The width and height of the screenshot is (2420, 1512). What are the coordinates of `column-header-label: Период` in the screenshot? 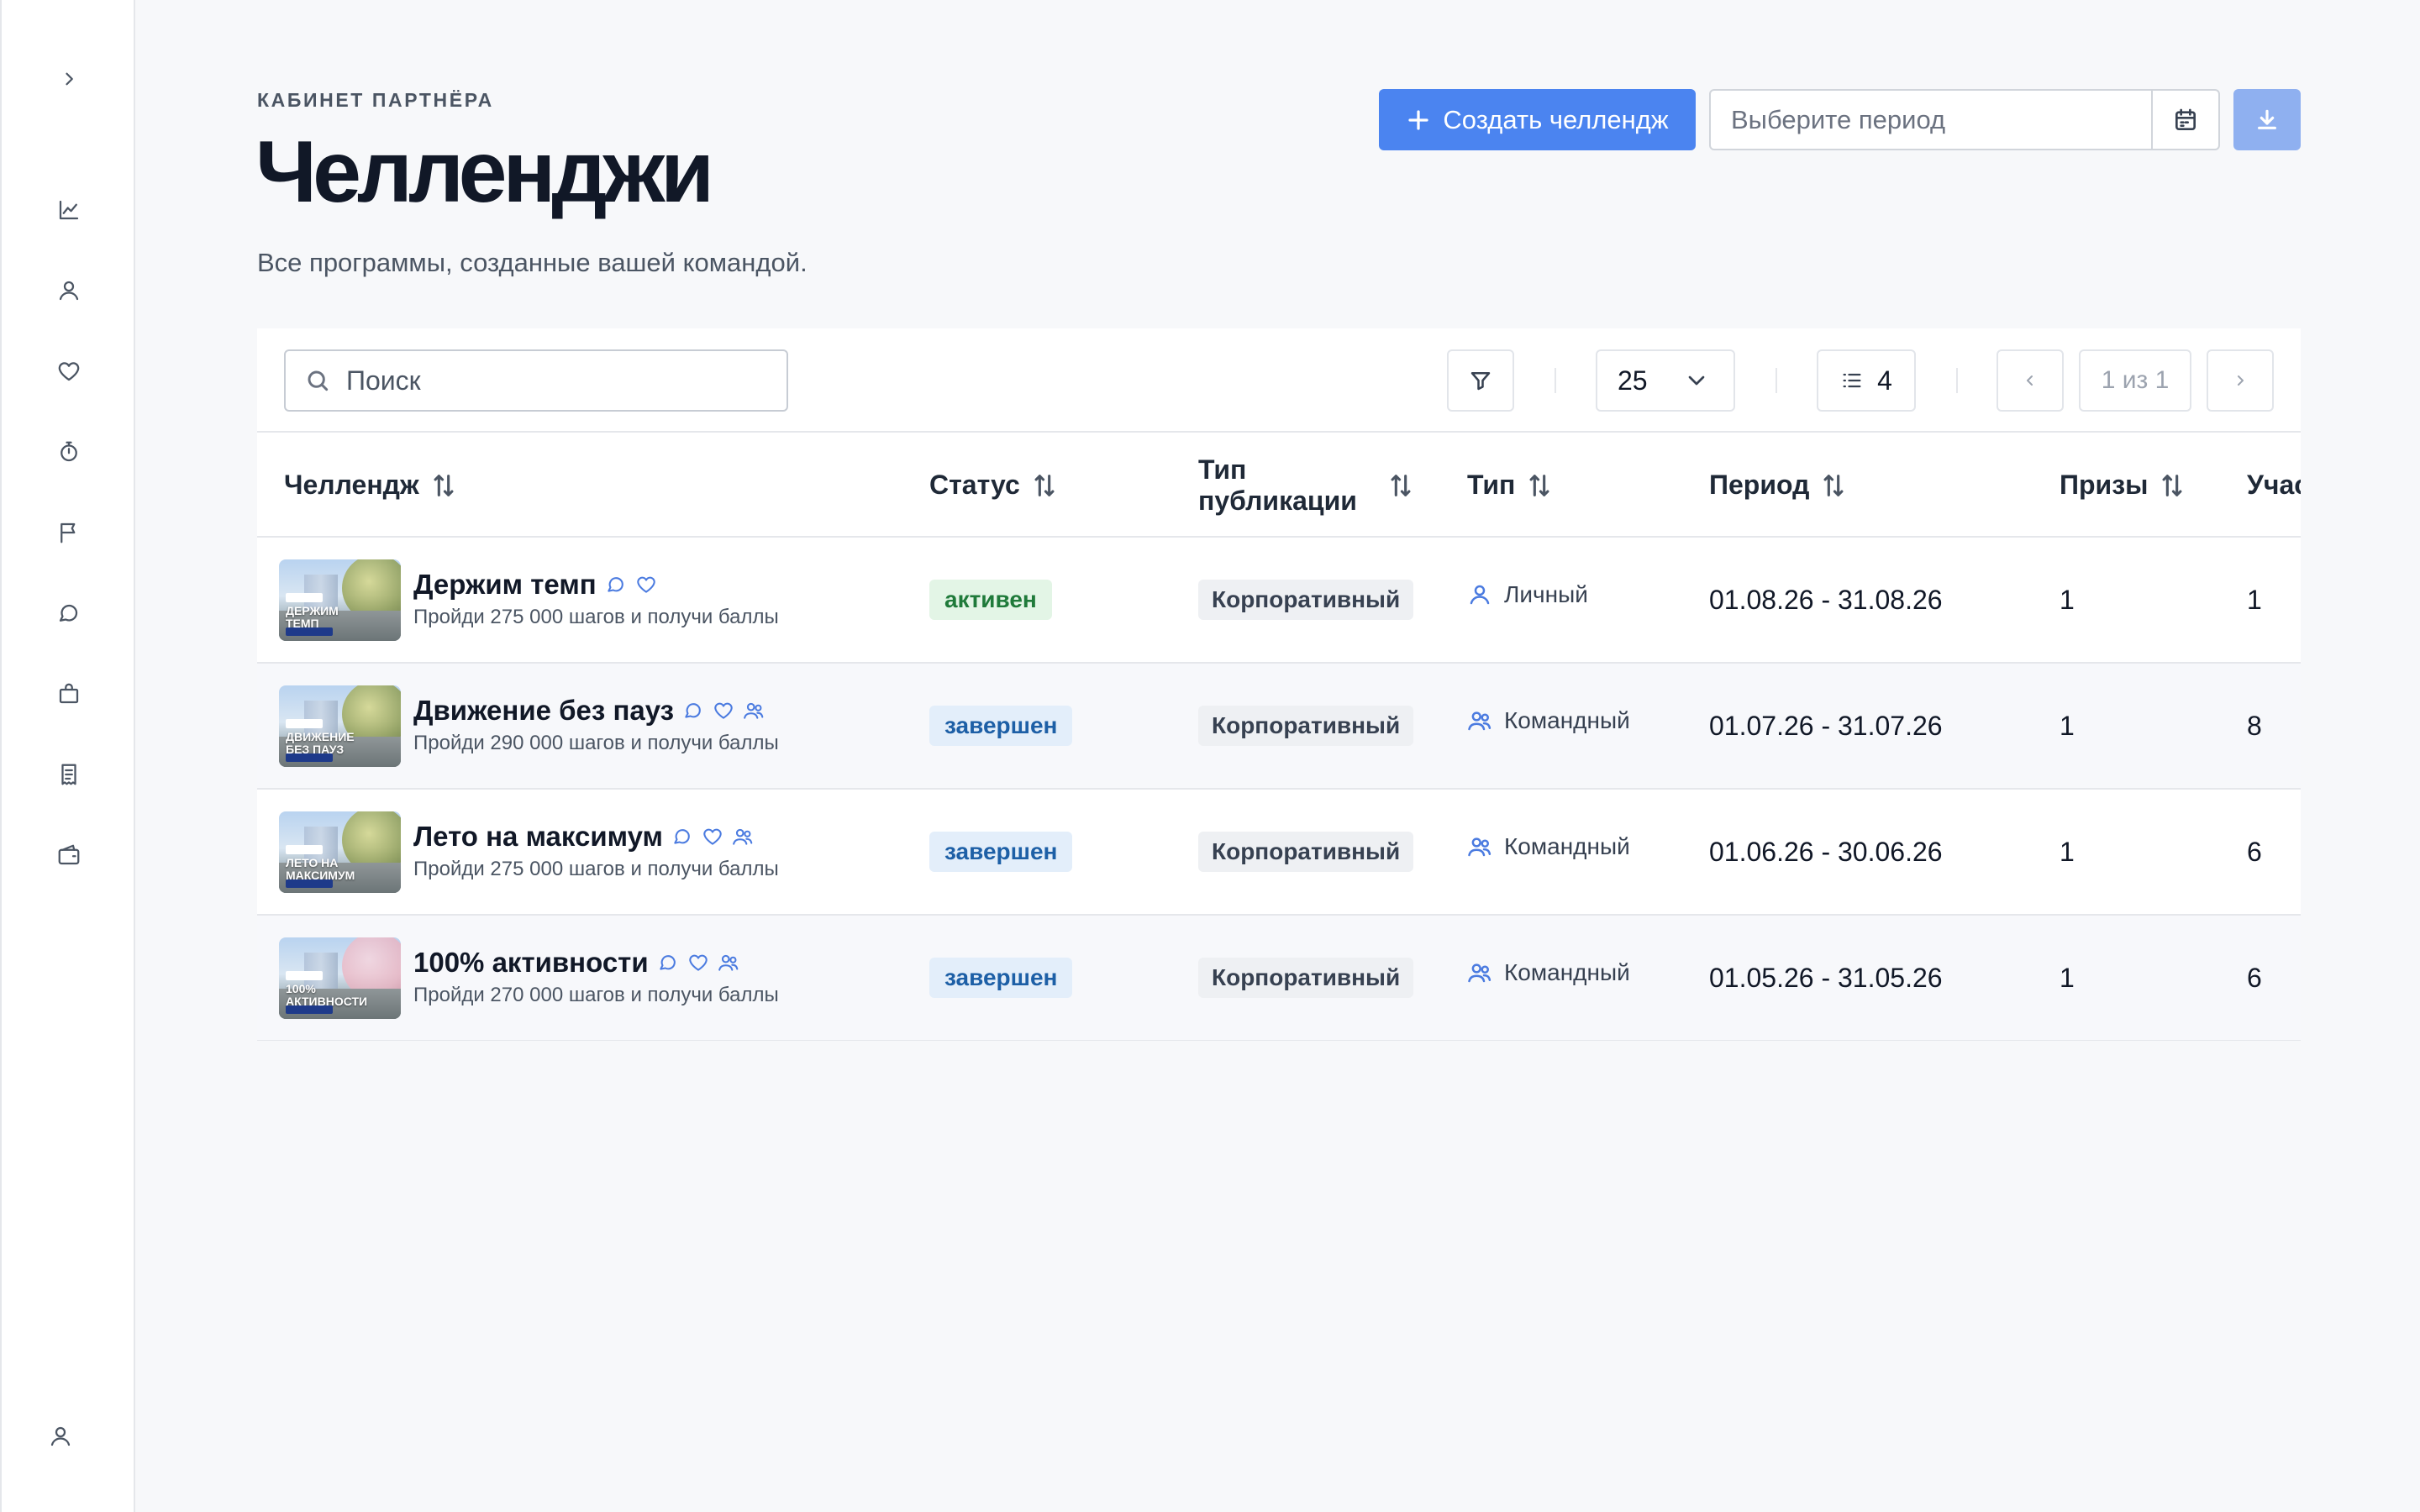 It's located at (1759, 485).